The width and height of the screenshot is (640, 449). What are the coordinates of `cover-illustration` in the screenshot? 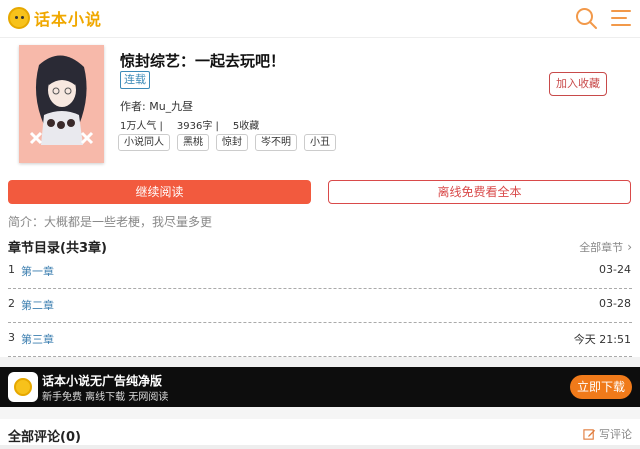 It's located at (61, 104).